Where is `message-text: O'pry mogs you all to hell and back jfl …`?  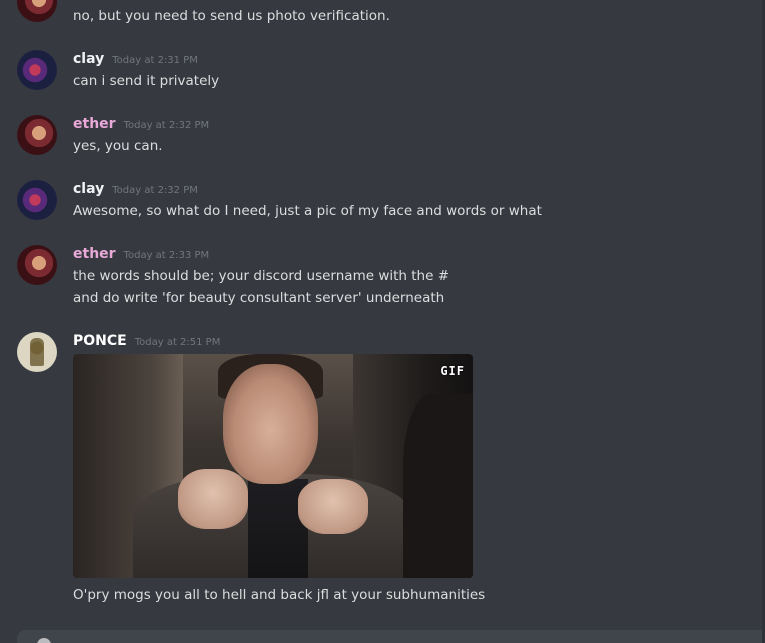 message-text: O'pry mogs you all to hell and back jfl … is located at coordinates (279, 595).